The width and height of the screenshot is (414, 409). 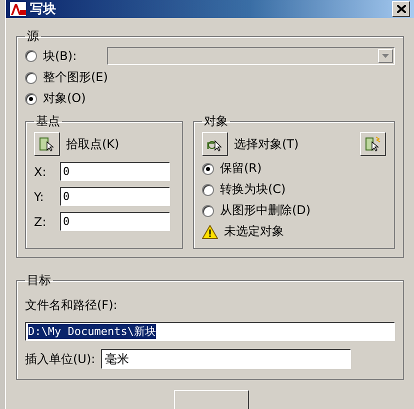 I want to click on window-title: 写块, so click(x=43, y=9).